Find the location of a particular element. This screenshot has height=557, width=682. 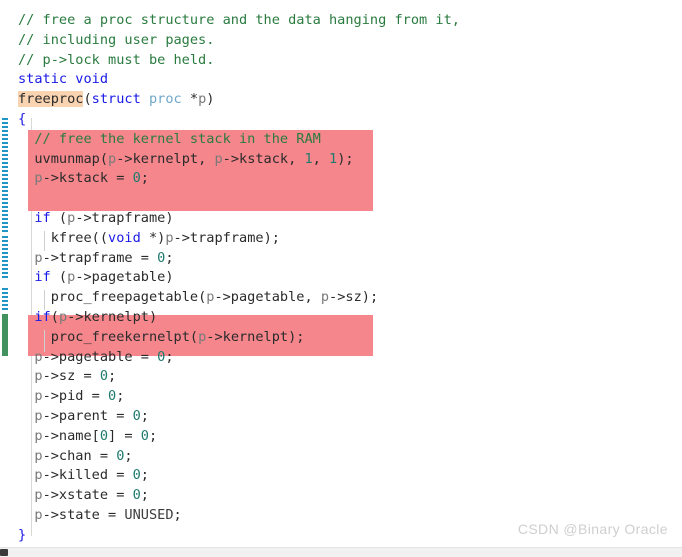

code-line: uvmunmap(p->kernelpt, p->kstack, 1, 1); is located at coordinates (350, 160).